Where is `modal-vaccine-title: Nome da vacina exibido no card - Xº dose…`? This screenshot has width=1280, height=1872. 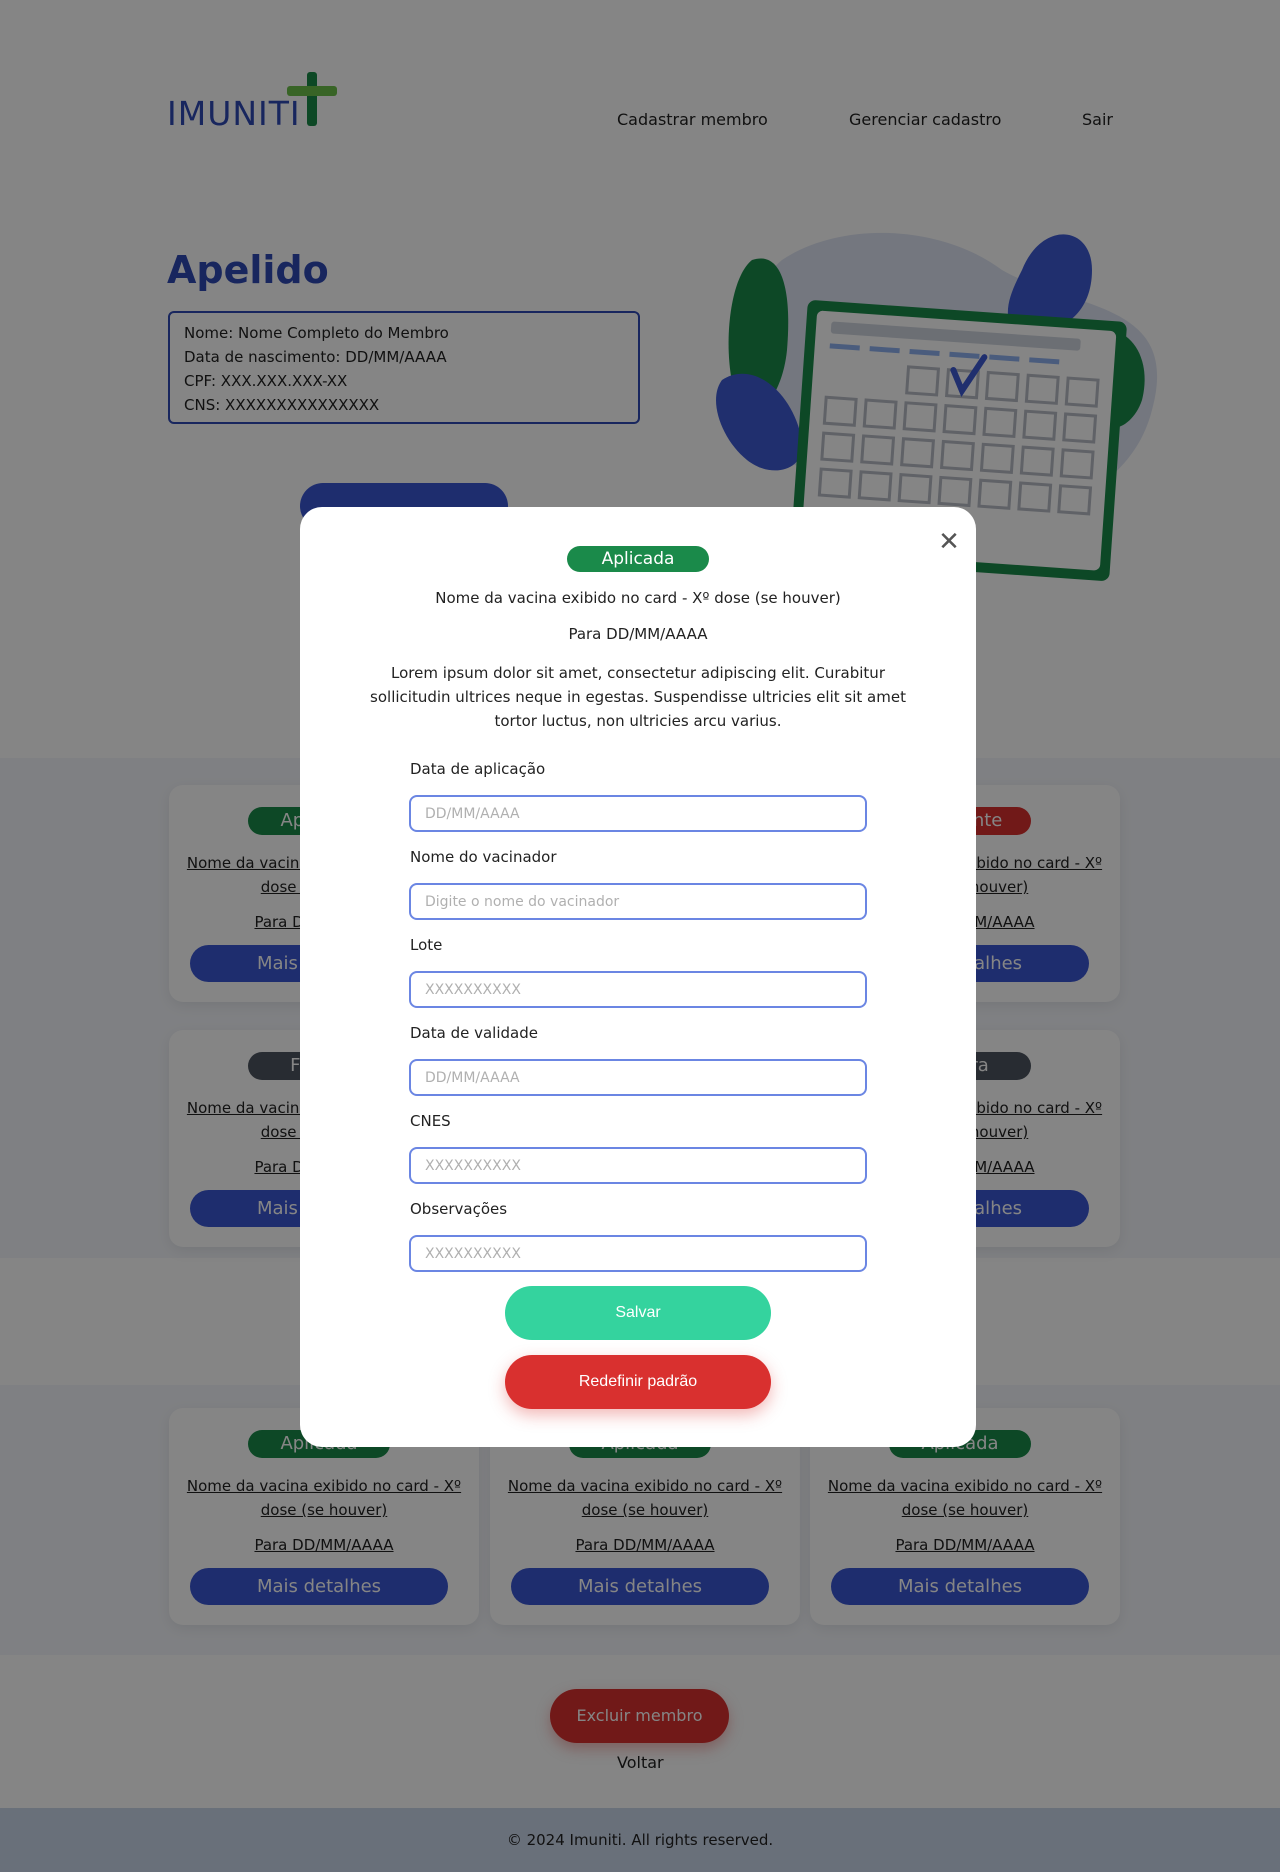 modal-vaccine-title: Nome da vacina exibido no card - Xº dose… is located at coordinates (638, 598).